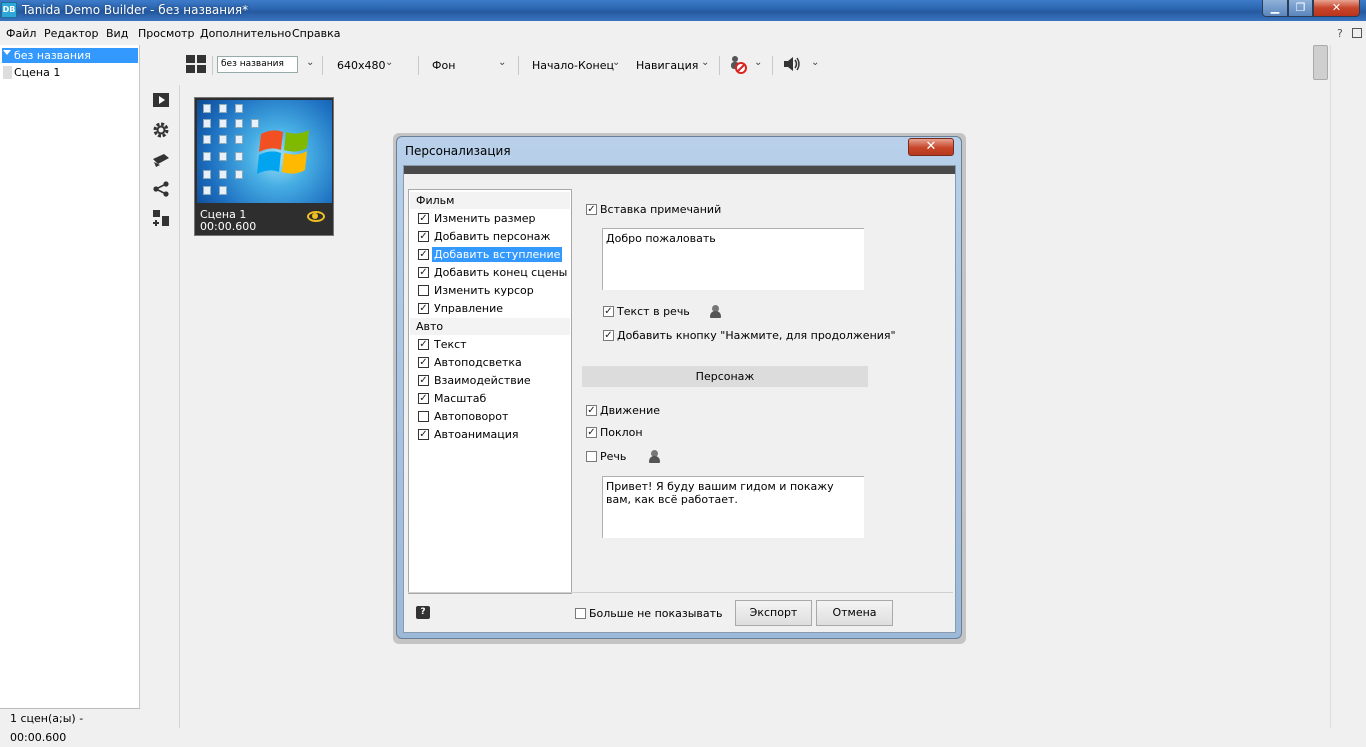  I want to click on group-header-film: Фильм, so click(490, 200).